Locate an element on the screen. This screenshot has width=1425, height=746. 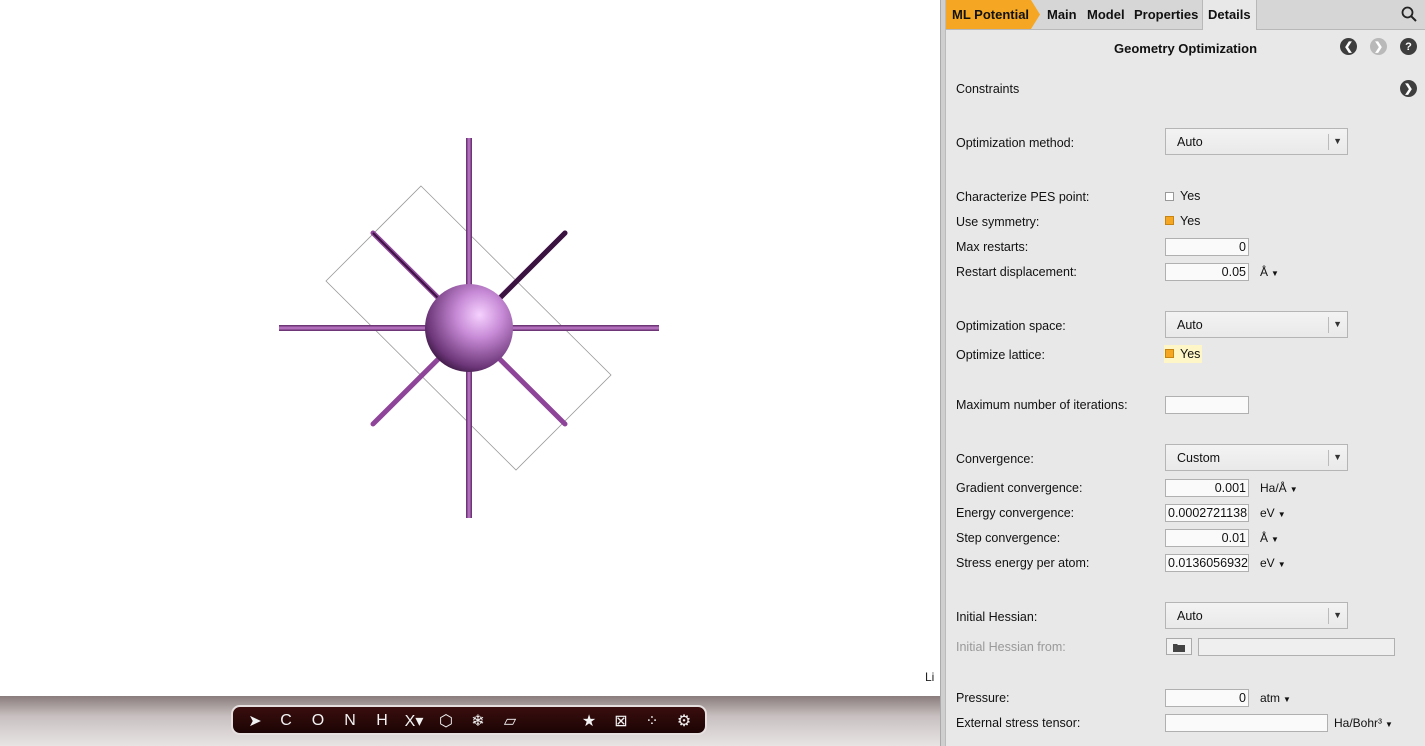
ring-icon: ⬡ is located at coordinates (446, 721).